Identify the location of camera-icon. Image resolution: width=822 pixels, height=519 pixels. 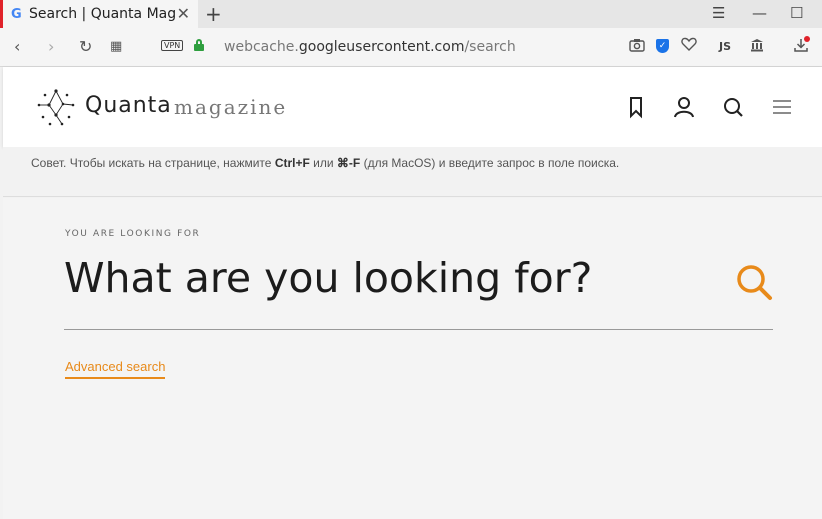
(637, 47).